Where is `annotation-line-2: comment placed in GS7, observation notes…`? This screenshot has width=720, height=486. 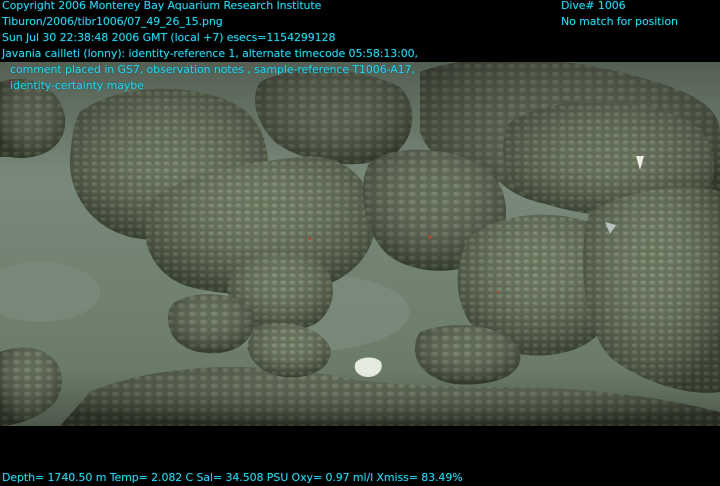
annotation-line-2: comment placed in GS7, observation notes… is located at coordinates (212, 69).